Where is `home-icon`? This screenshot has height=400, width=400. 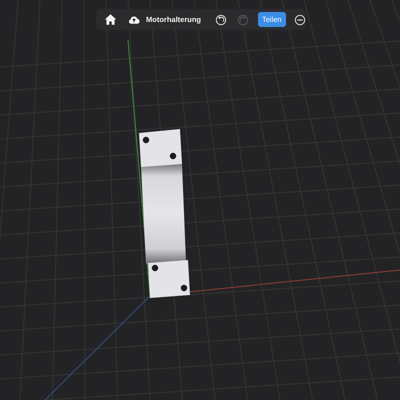 home-icon is located at coordinates (110, 19).